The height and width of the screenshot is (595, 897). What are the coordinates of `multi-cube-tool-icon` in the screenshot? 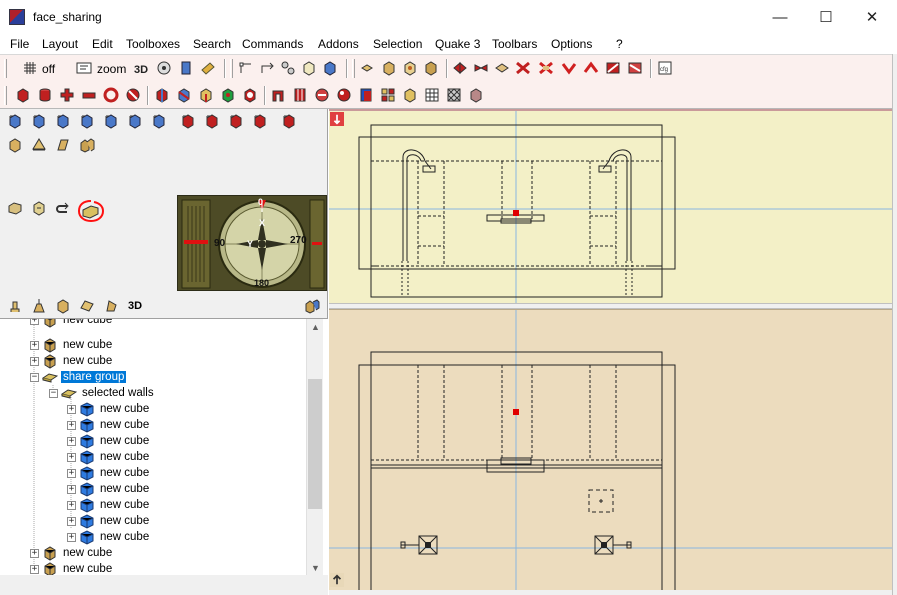 It's located at (87, 145).